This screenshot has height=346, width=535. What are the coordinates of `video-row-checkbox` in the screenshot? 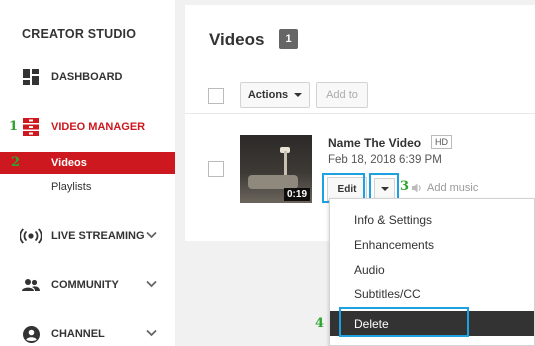 It's located at (216, 169).